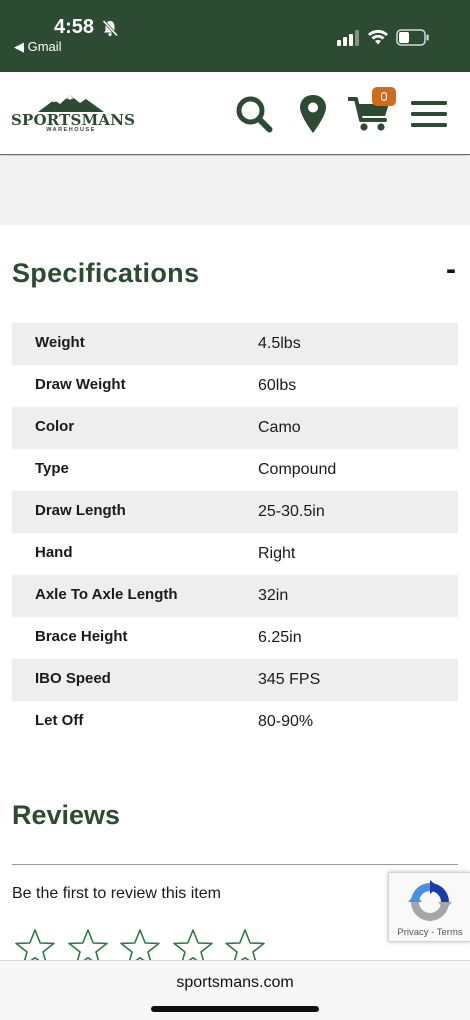  I want to click on reviews-heading: Reviews, so click(66, 815).